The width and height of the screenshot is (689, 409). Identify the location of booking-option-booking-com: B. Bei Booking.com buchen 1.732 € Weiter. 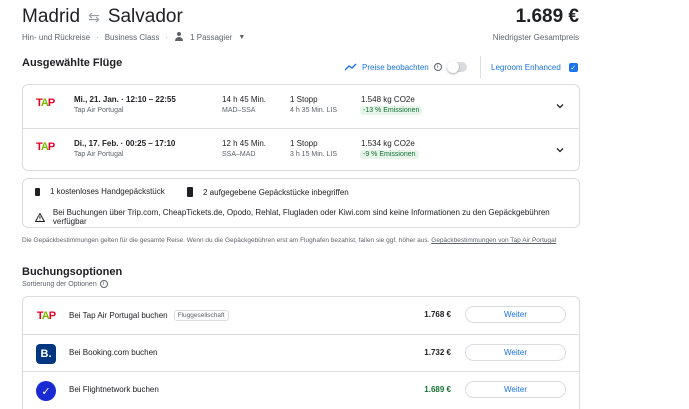
(301, 352).